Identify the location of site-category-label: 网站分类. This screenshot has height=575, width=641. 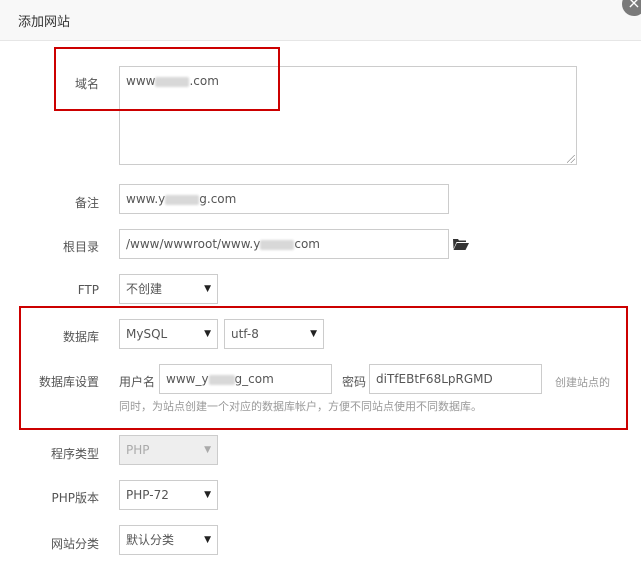
(74, 544).